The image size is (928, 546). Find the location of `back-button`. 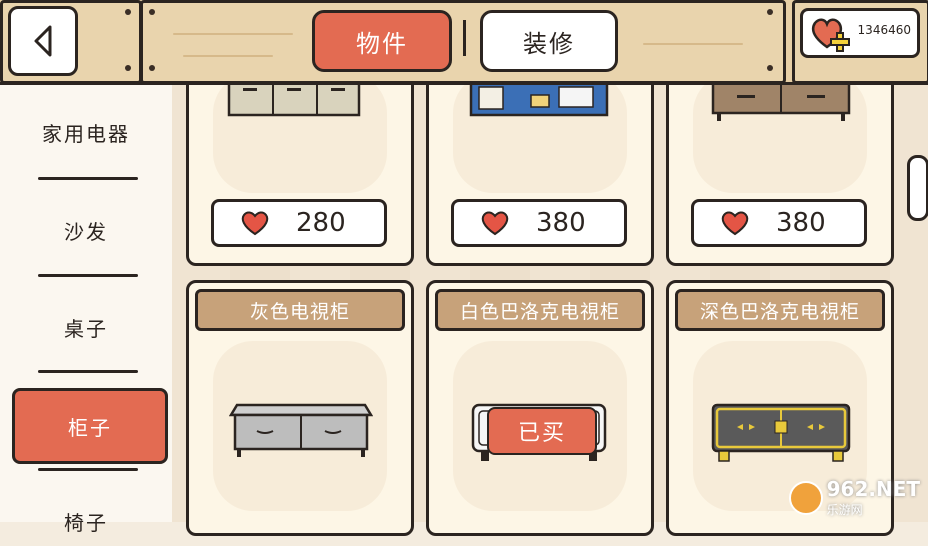

back-button is located at coordinates (43, 41).